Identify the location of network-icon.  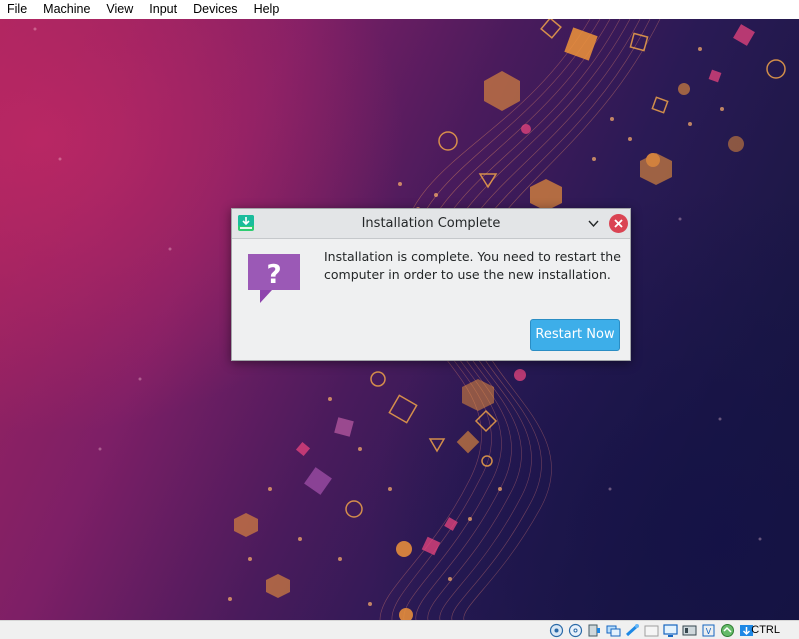
(613, 630).